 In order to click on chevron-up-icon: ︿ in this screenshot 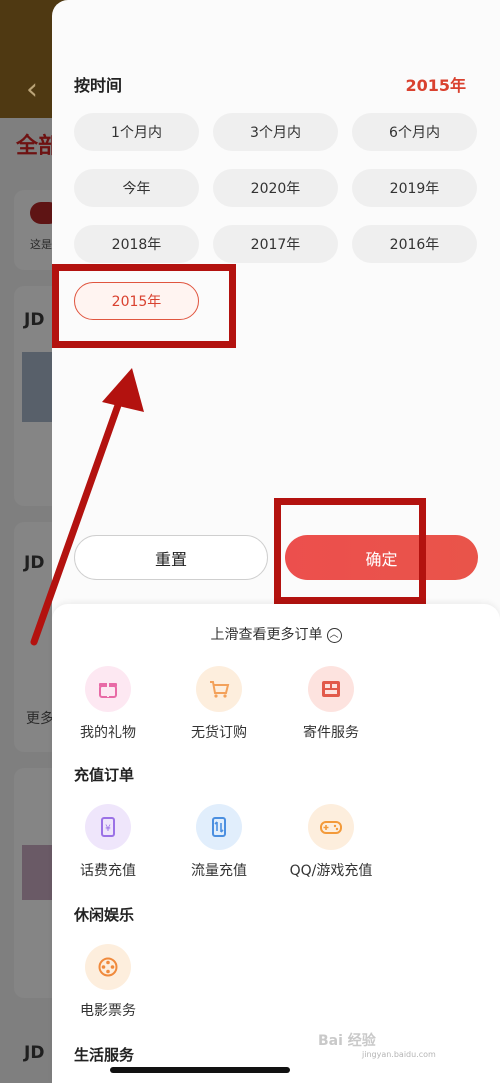, I will do `click(334, 635)`.